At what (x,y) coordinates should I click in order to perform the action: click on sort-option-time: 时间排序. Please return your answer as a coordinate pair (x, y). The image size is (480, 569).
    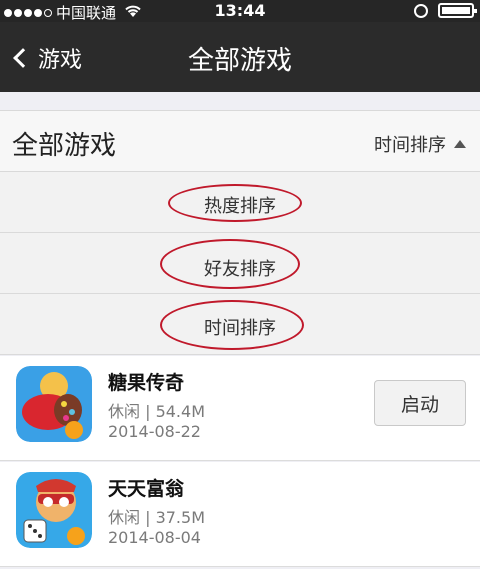
    Looking at the image, I should click on (240, 324).